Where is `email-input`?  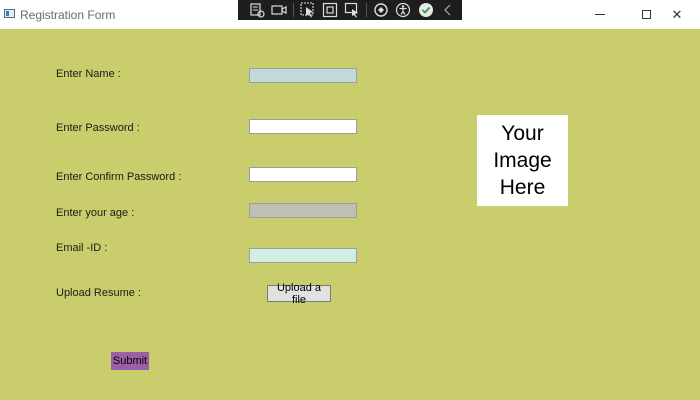 email-input is located at coordinates (303, 255).